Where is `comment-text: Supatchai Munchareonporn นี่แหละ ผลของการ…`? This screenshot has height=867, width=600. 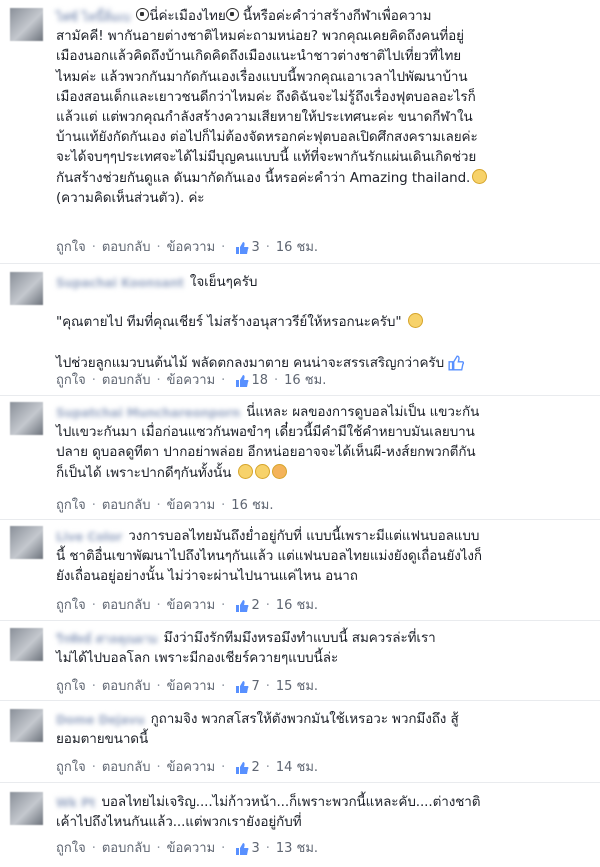 comment-text: Supatchai Munchareonporn นี่แหละ ผลของการ… is located at coordinates (268, 442).